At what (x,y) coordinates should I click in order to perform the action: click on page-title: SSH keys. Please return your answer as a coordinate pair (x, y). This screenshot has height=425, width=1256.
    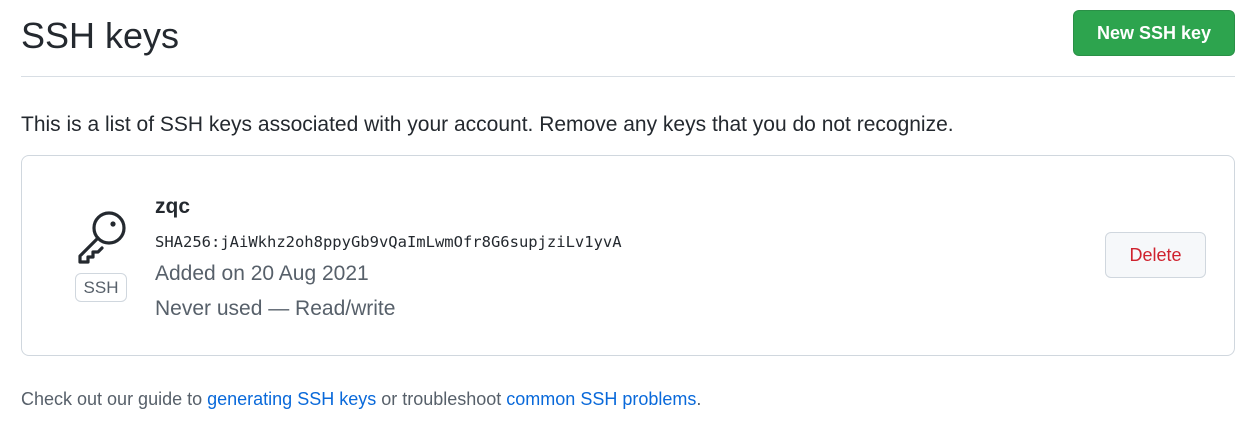
    Looking at the image, I should click on (100, 35).